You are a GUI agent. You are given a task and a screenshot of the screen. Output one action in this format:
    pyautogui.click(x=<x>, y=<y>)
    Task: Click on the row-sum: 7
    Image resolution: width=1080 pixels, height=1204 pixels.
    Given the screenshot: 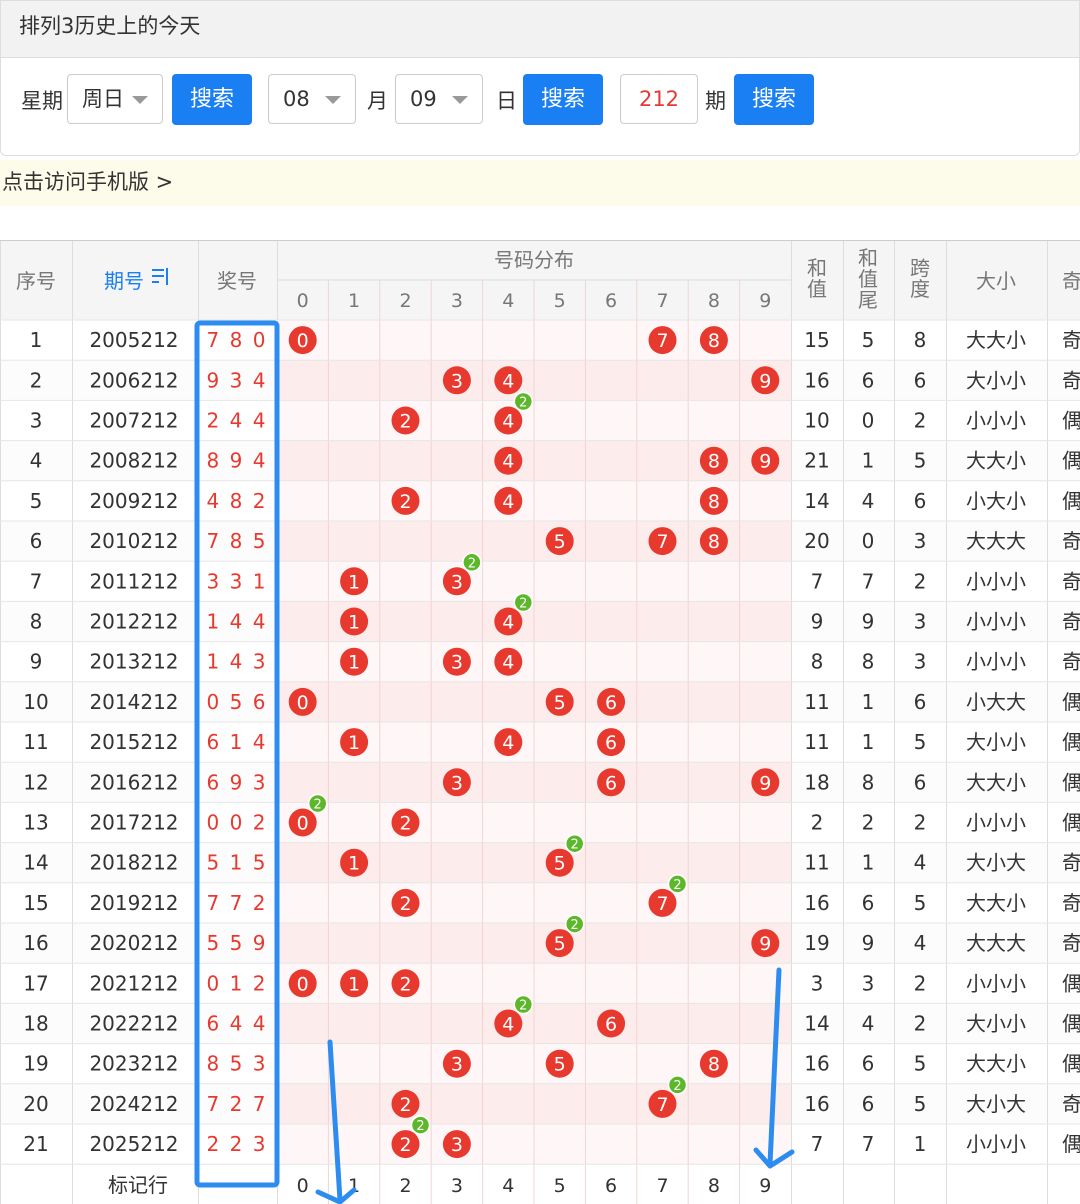 What is the action you would take?
    pyautogui.click(x=817, y=1144)
    